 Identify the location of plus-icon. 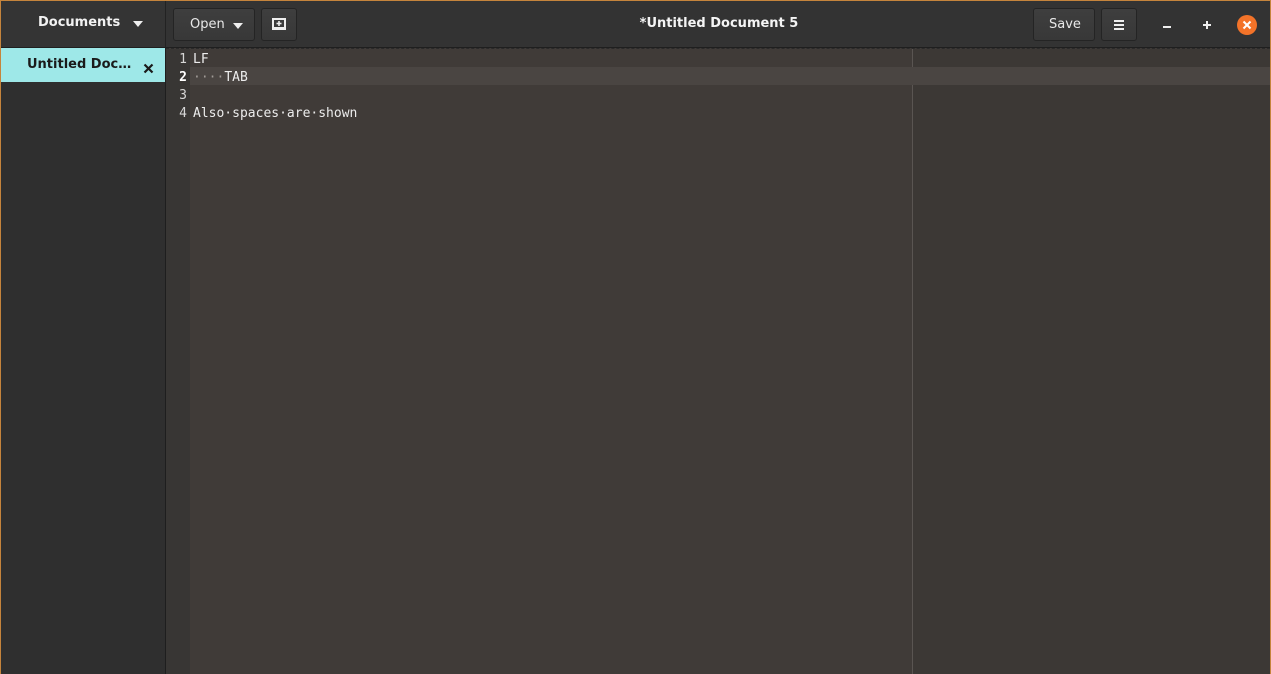
(1207, 25).